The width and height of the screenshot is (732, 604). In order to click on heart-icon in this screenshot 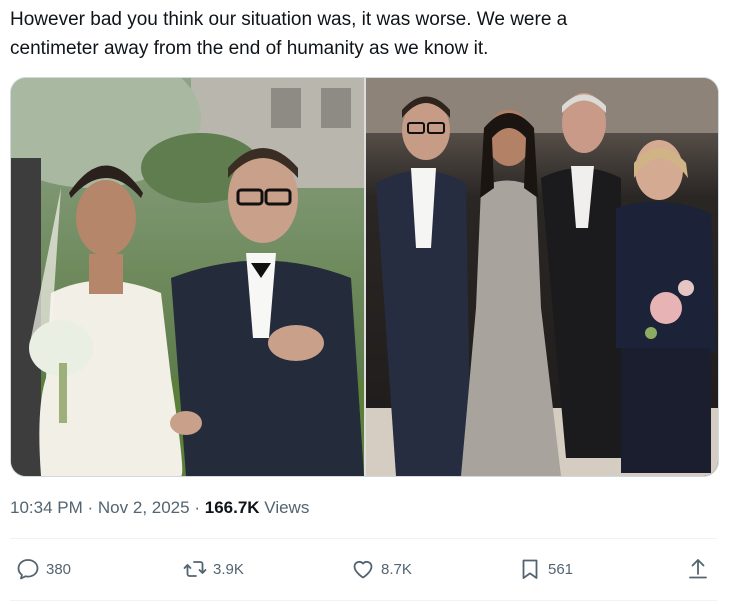, I will do `click(363, 570)`.